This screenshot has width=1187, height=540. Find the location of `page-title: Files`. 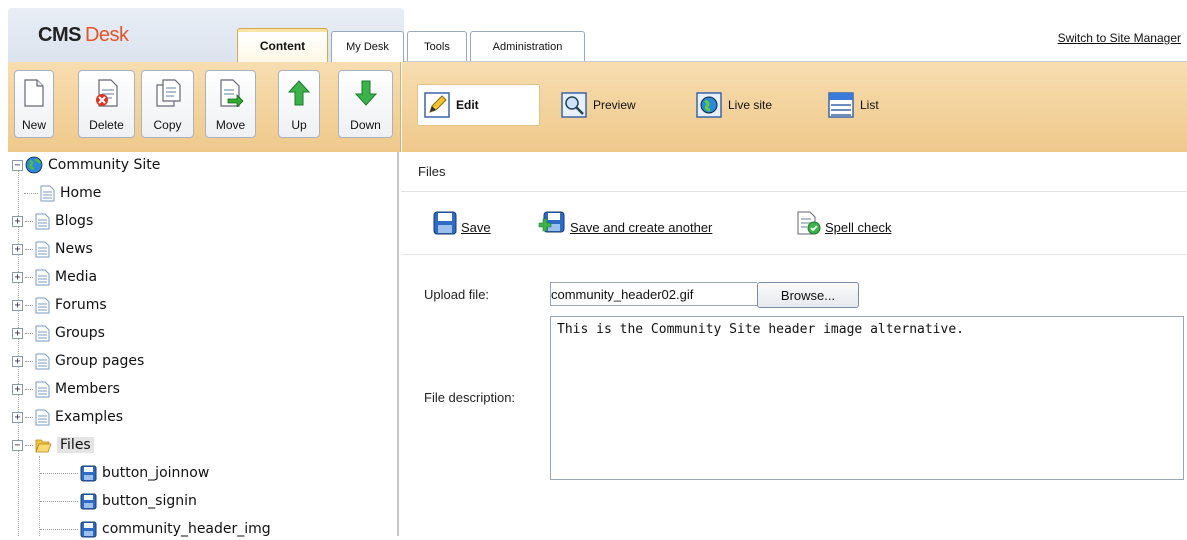

page-title: Files is located at coordinates (794, 172).